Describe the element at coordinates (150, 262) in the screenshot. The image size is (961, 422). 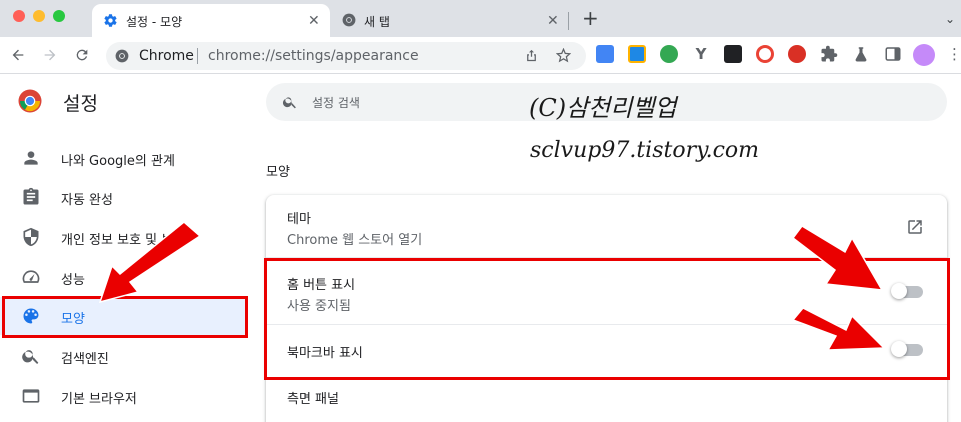
I see `annotation-arrow-sidebar` at that location.